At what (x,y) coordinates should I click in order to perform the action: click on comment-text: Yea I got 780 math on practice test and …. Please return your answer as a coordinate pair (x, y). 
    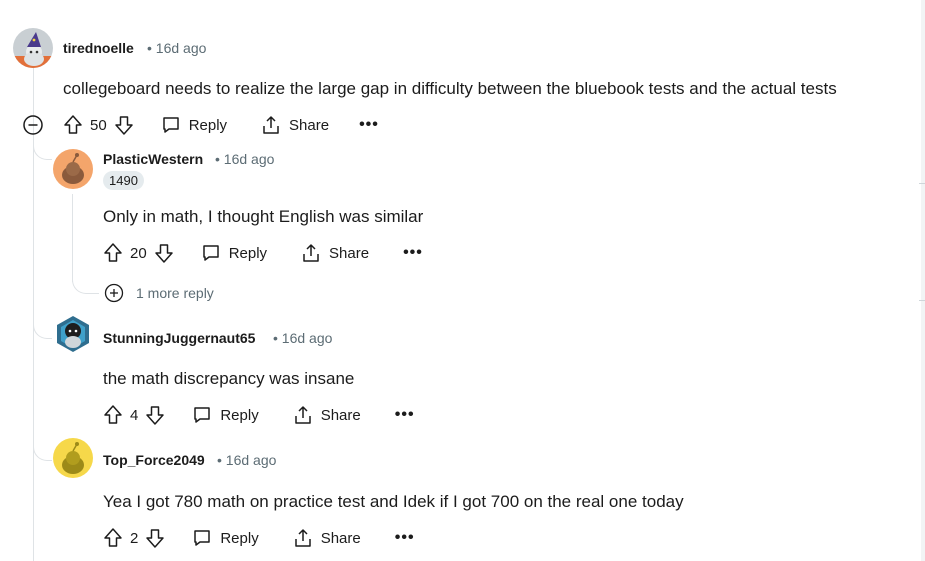
    Looking at the image, I should click on (393, 501).